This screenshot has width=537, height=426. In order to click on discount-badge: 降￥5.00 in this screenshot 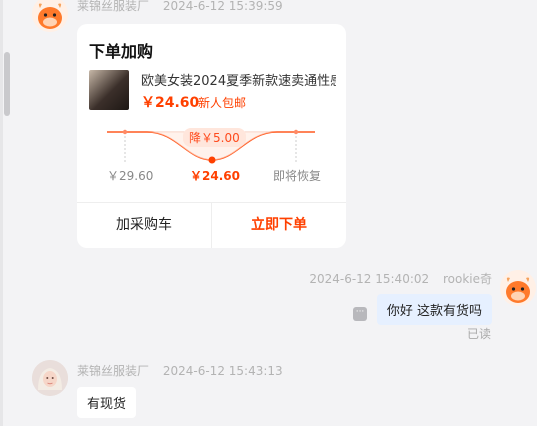, I will do `click(214, 137)`.